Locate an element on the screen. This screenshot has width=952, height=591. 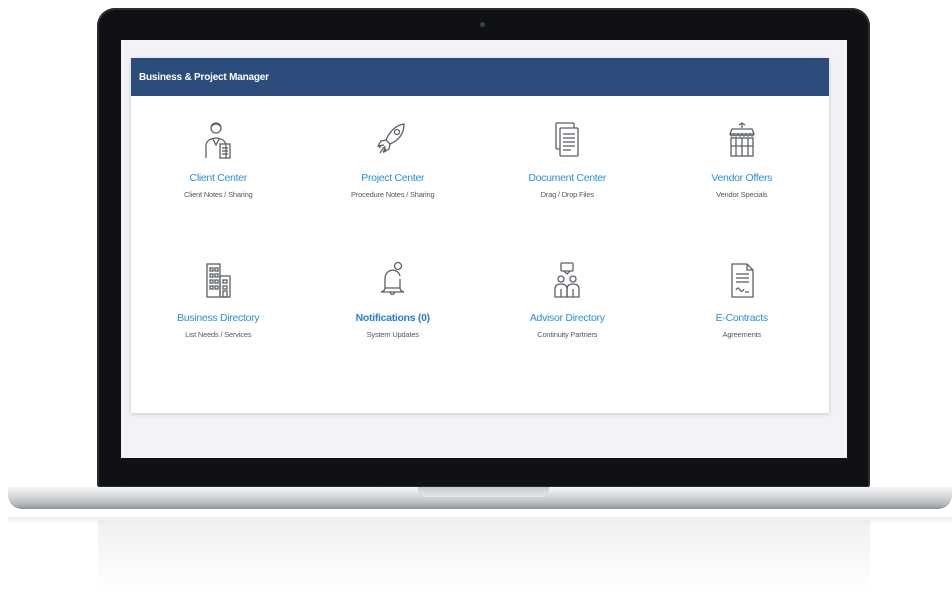
tile-title: Vendor Offers is located at coordinates (741, 178).